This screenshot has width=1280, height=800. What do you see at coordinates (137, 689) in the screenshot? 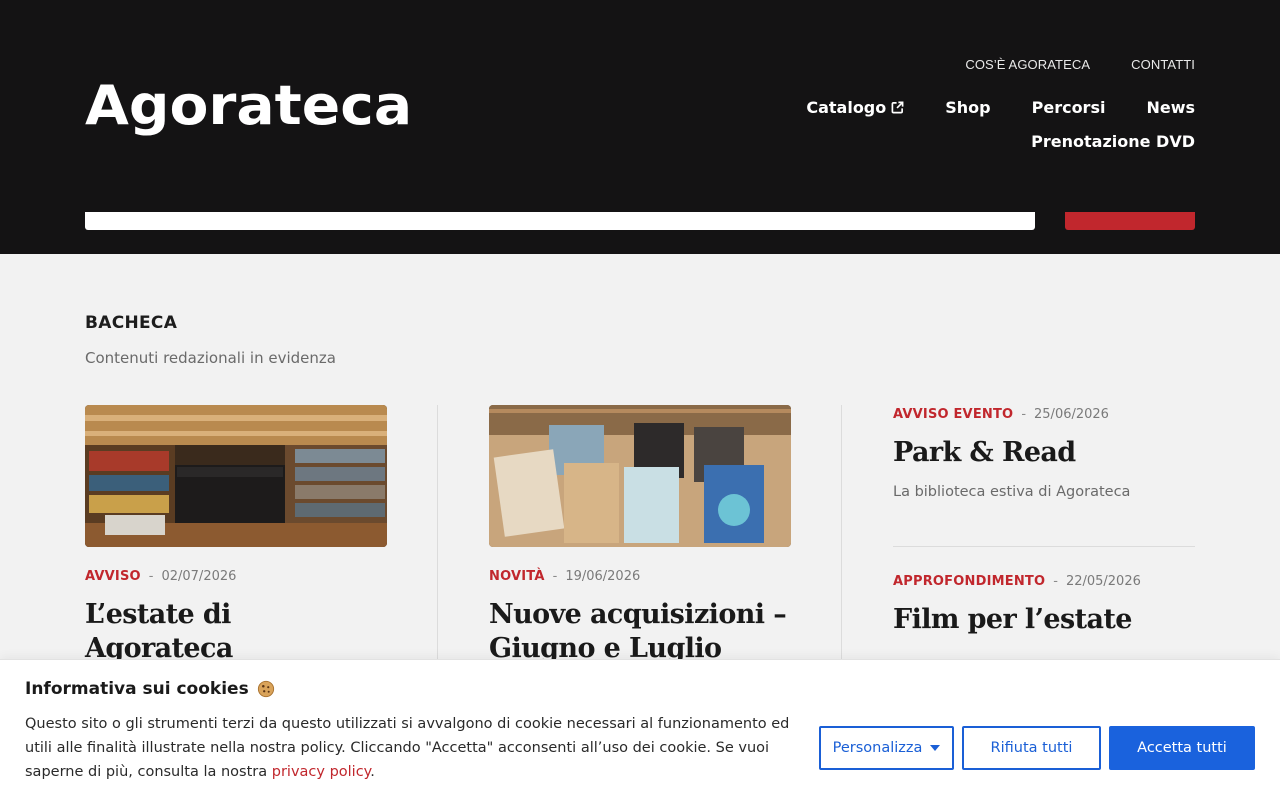
I see `cookie-title-text: Informativa sui cookies` at bounding box center [137, 689].